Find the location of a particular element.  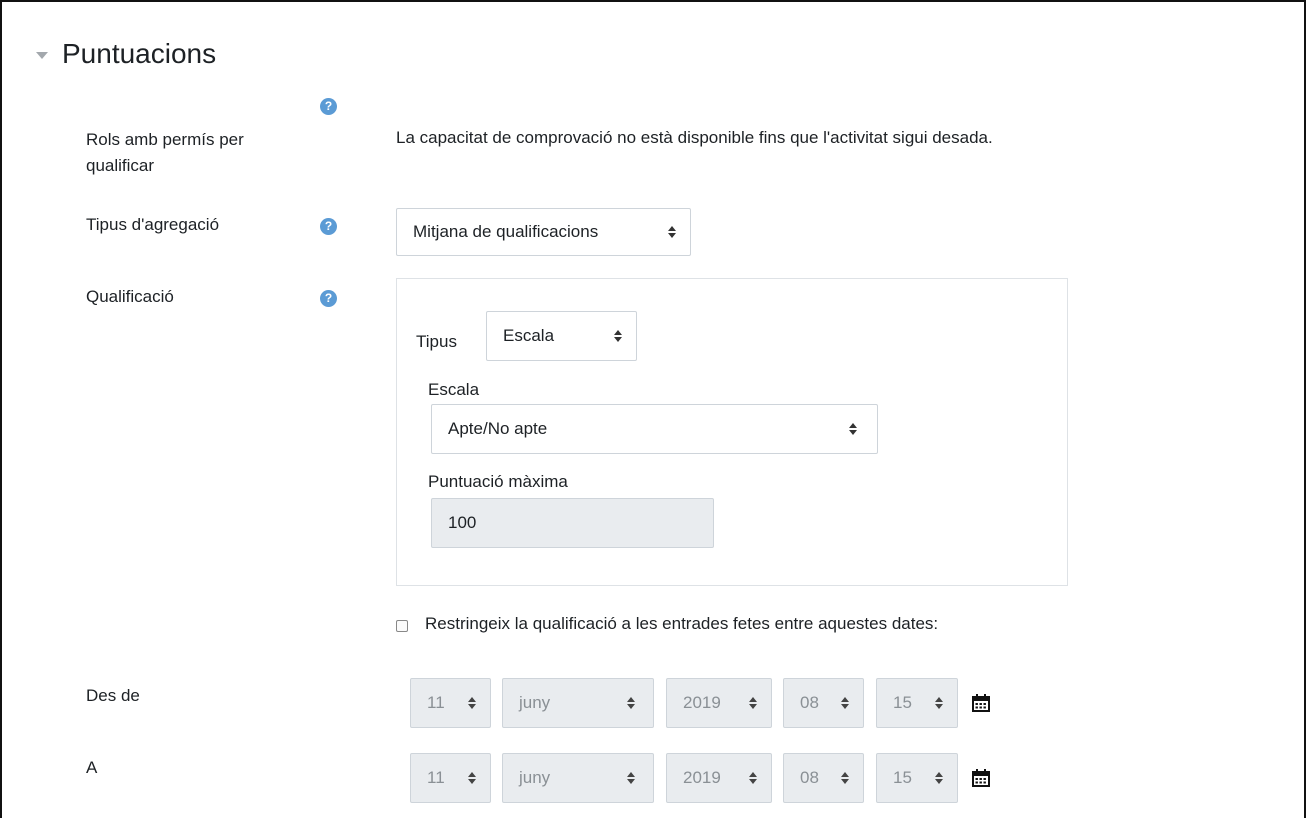

to-day-value: 11 is located at coordinates (436, 777).